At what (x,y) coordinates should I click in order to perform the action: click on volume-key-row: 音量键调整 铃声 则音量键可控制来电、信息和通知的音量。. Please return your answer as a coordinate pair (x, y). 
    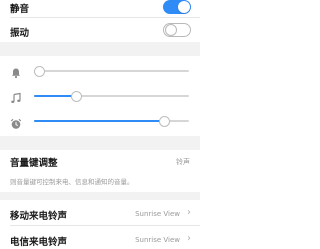
    Looking at the image, I should click on (100, 171).